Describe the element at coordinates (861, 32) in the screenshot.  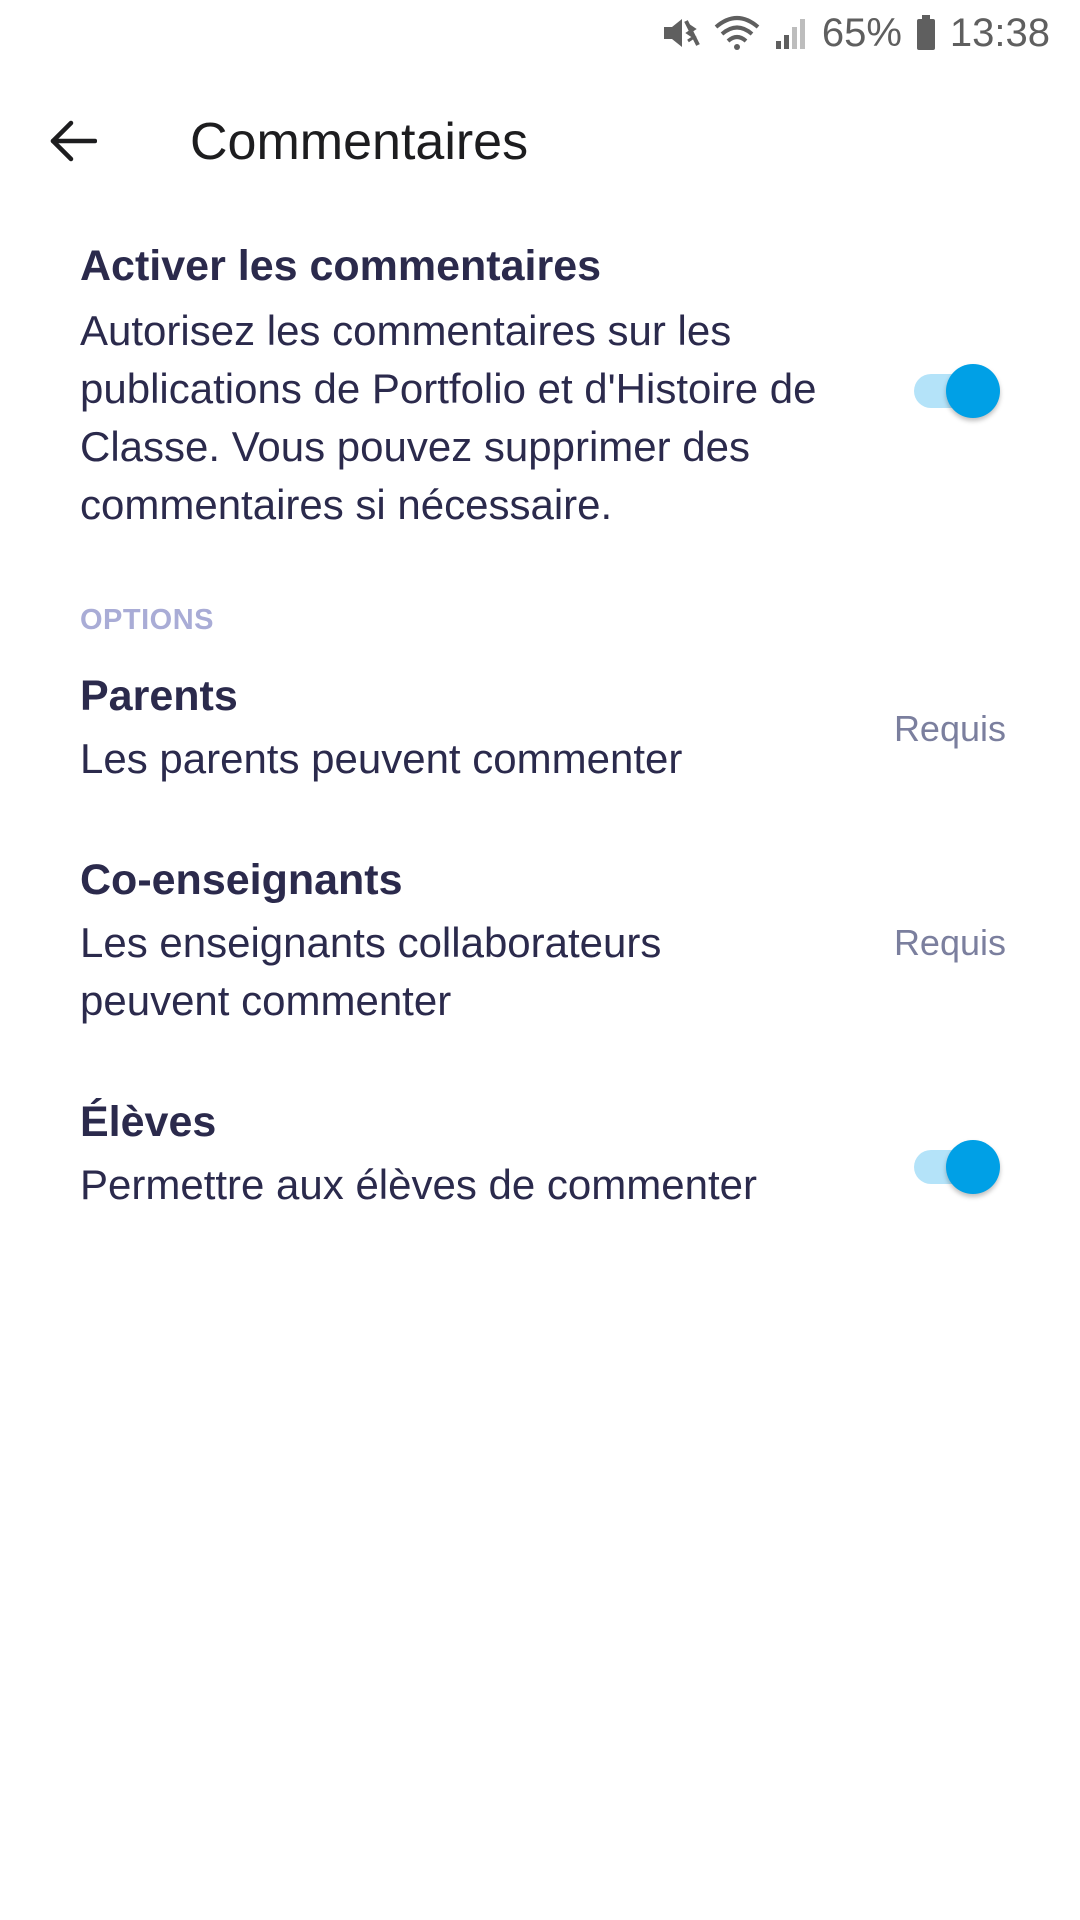
I see `battery-percent: 65%` at that location.